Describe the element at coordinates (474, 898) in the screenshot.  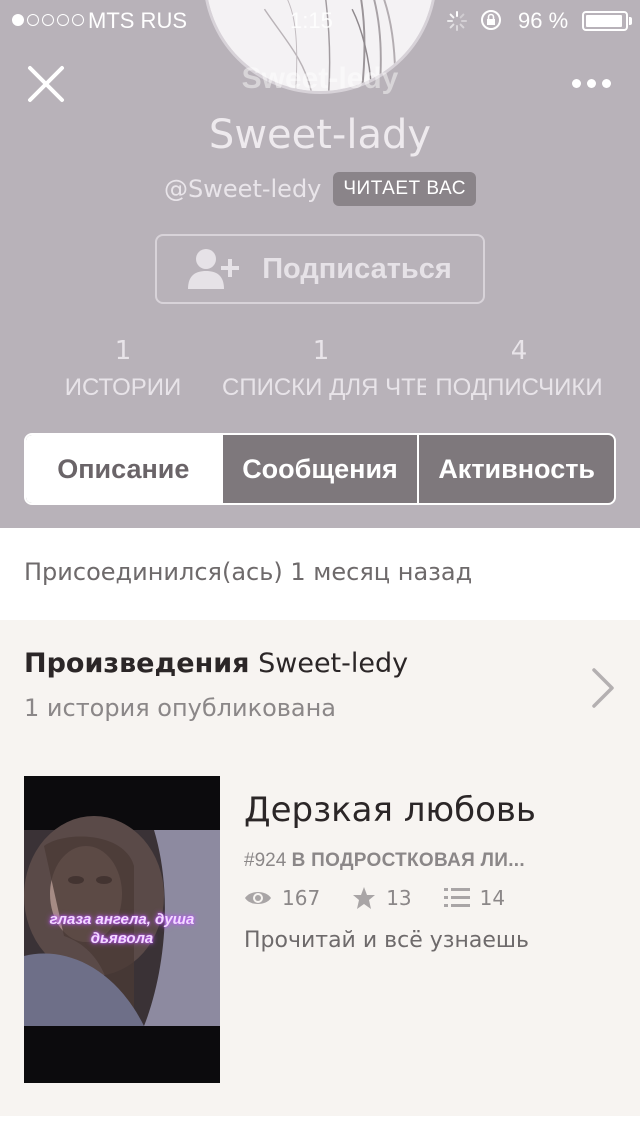
I see `story-parts: 14` at that location.